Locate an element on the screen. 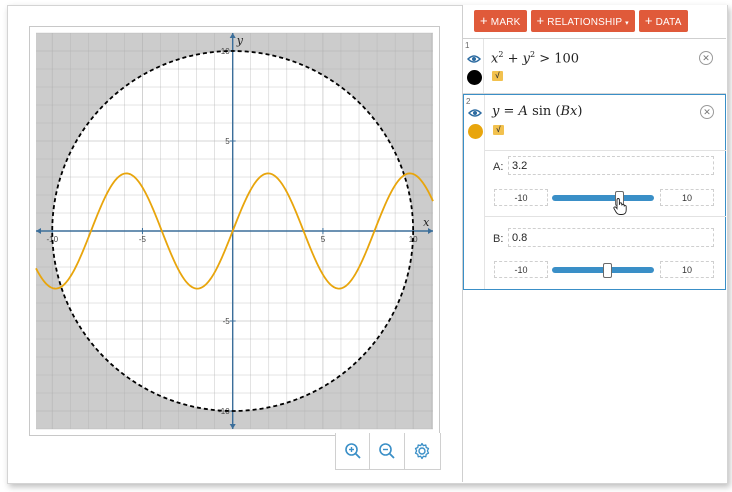 The image size is (732, 492). param-b-label: B: is located at coordinates (498, 239).